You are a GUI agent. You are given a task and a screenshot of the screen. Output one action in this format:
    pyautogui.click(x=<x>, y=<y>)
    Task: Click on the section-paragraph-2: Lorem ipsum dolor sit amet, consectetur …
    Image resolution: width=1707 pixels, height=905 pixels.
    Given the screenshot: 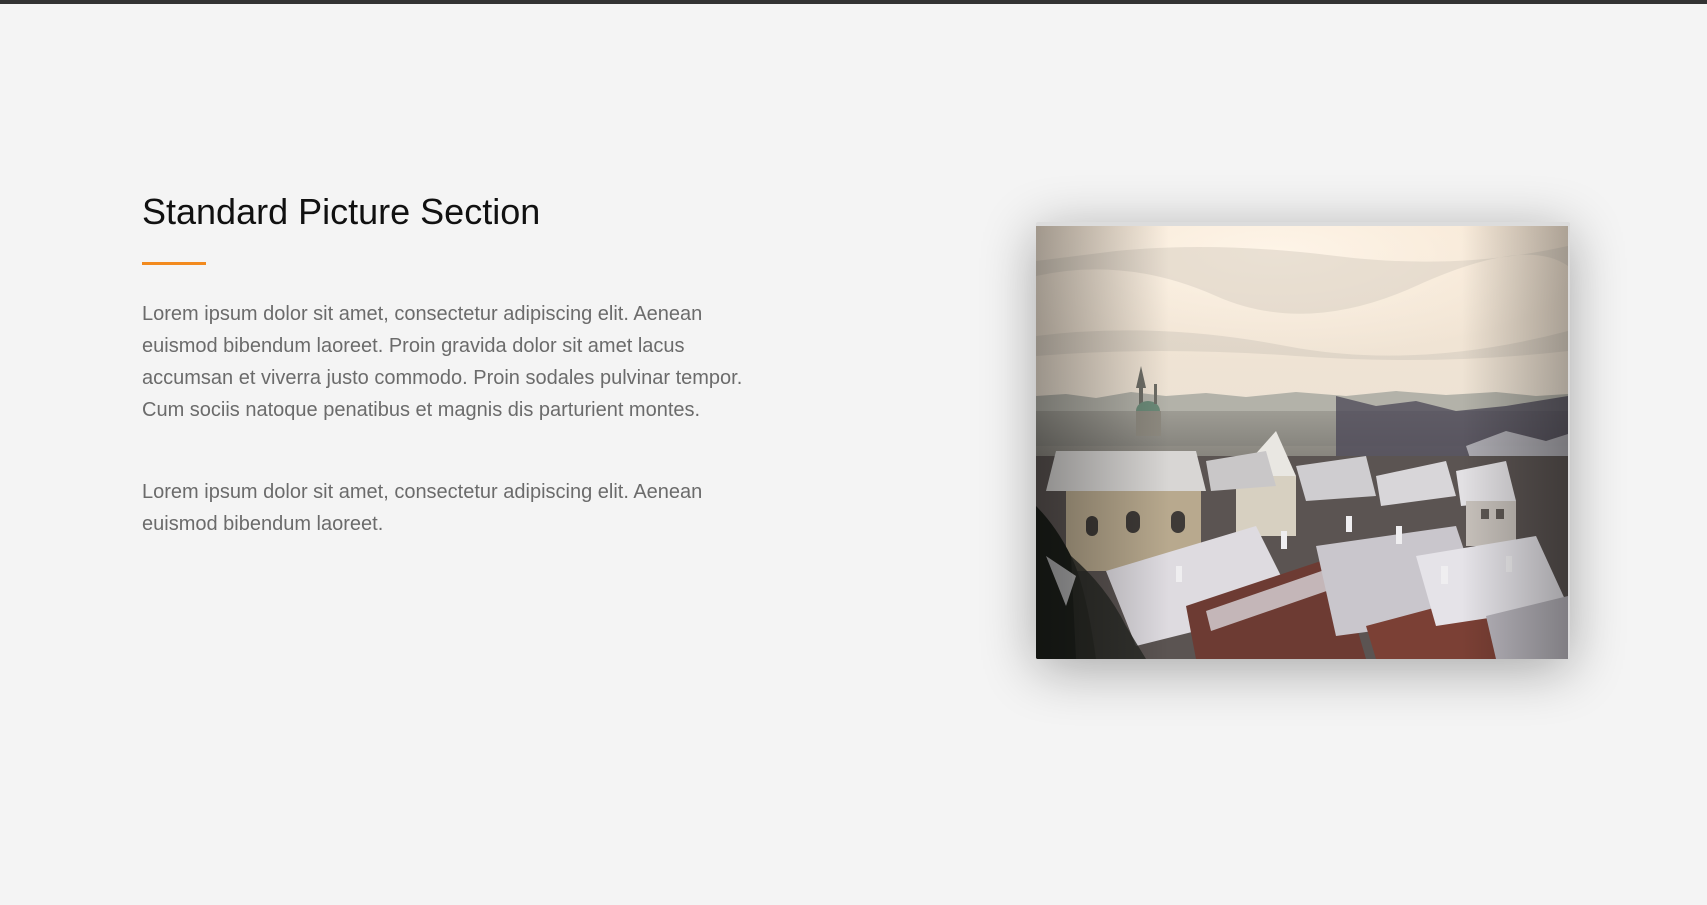 What is the action you would take?
    pyautogui.click(x=422, y=508)
    